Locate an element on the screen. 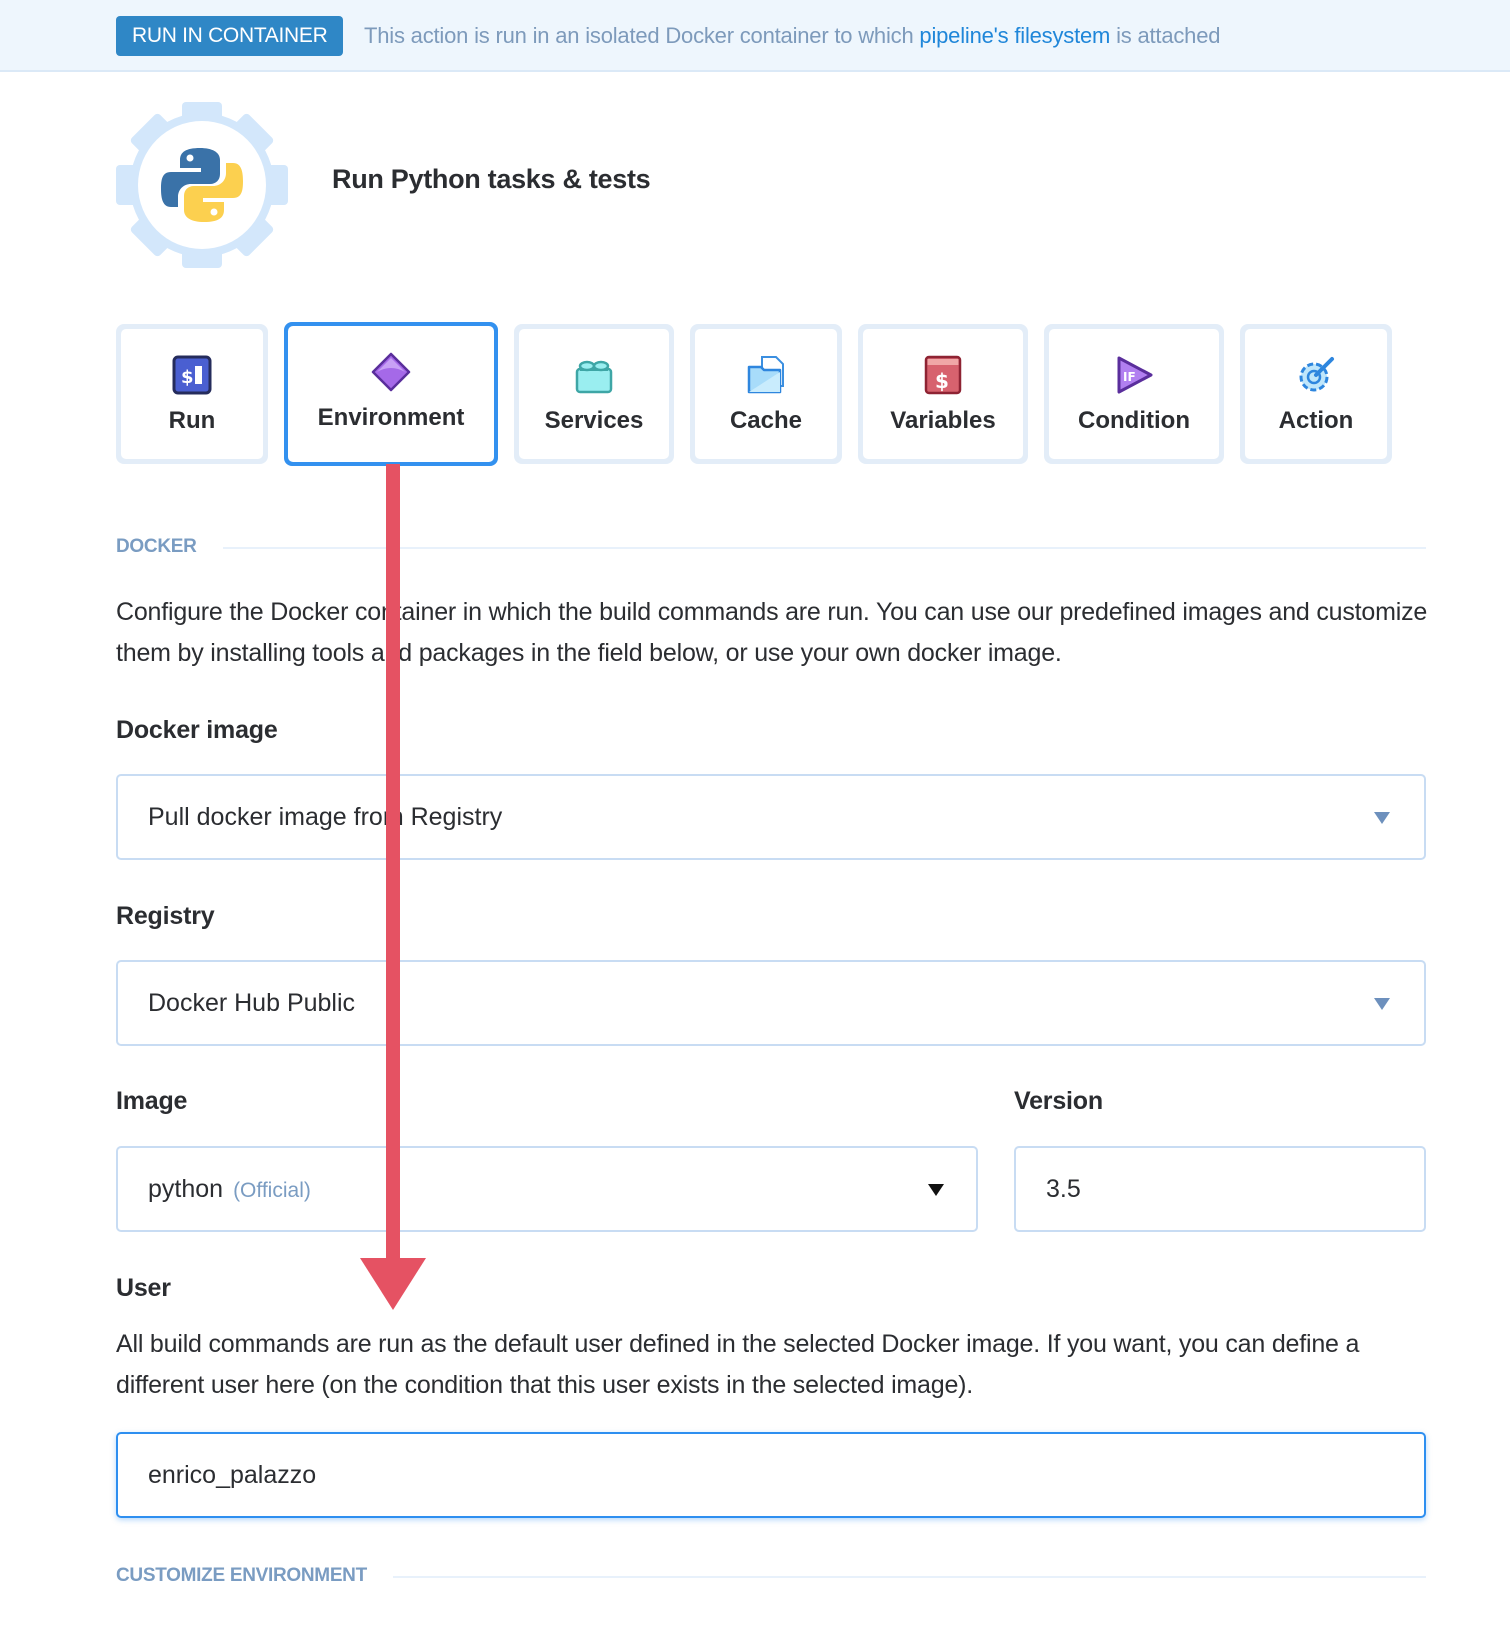 The height and width of the screenshot is (1626, 1510). image-name: python is located at coordinates (186, 1189).